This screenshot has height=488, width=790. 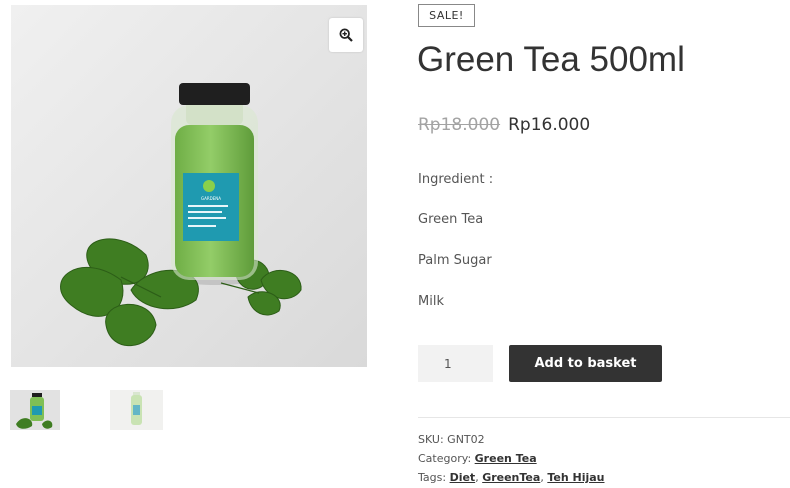 I want to click on sale-badge: SALE!, so click(x=446, y=15).